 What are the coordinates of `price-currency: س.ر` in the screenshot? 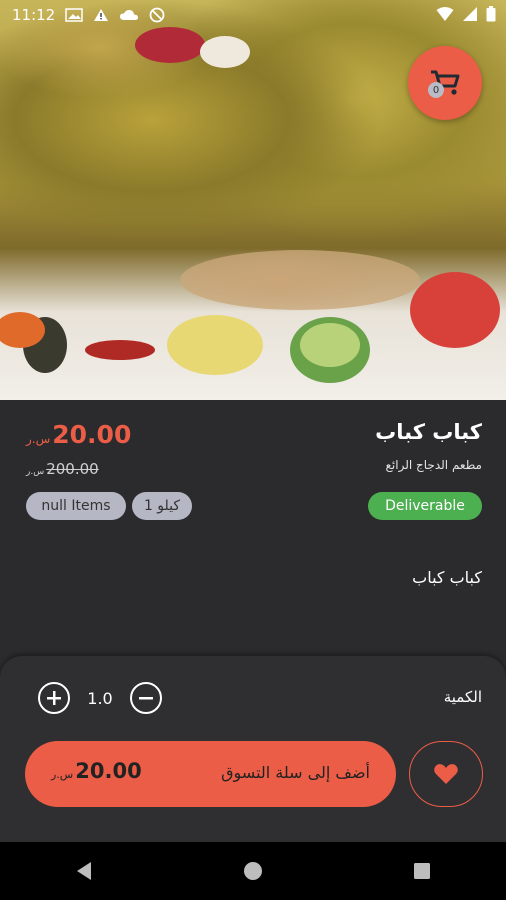 It's located at (38, 439).